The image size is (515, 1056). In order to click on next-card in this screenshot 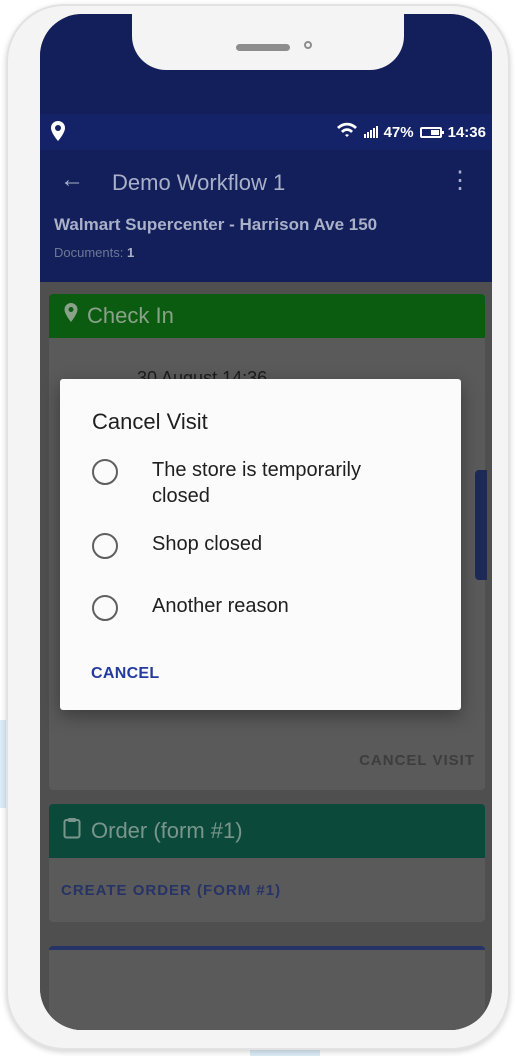, I will do `click(267, 988)`.